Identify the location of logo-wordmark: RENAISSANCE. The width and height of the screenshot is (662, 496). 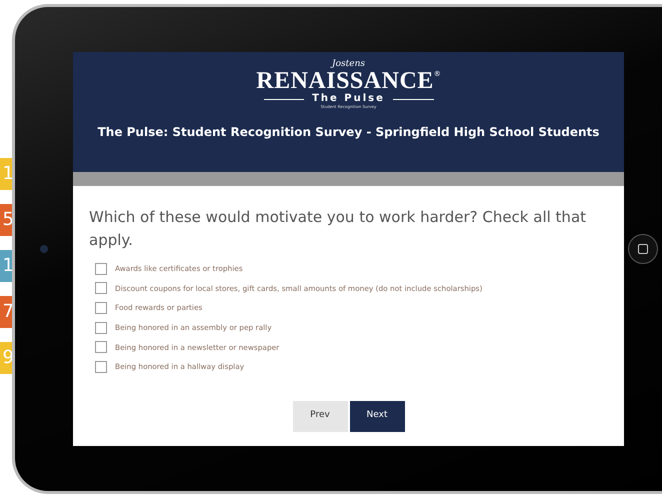
(345, 81).